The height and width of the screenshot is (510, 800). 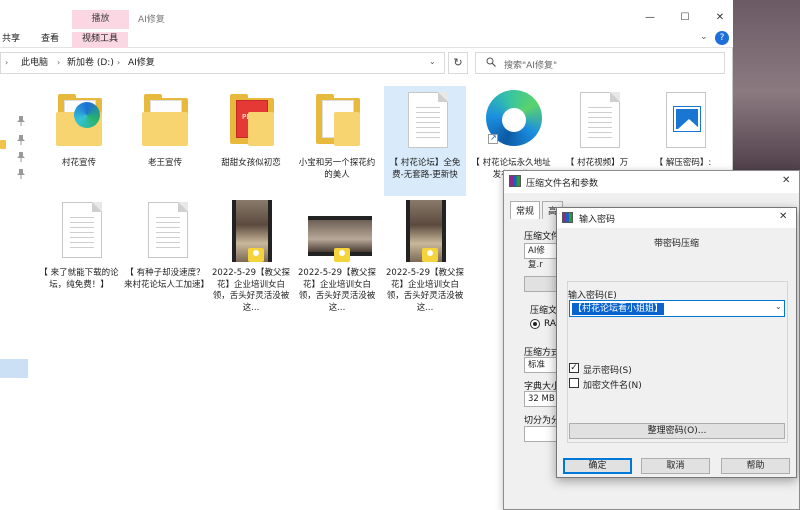 What do you see at coordinates (425, 169) in the screenshot?
I see `file-label: 【 村花论坛】全免费-无套路-更新快` at bounding box center [425, 169].